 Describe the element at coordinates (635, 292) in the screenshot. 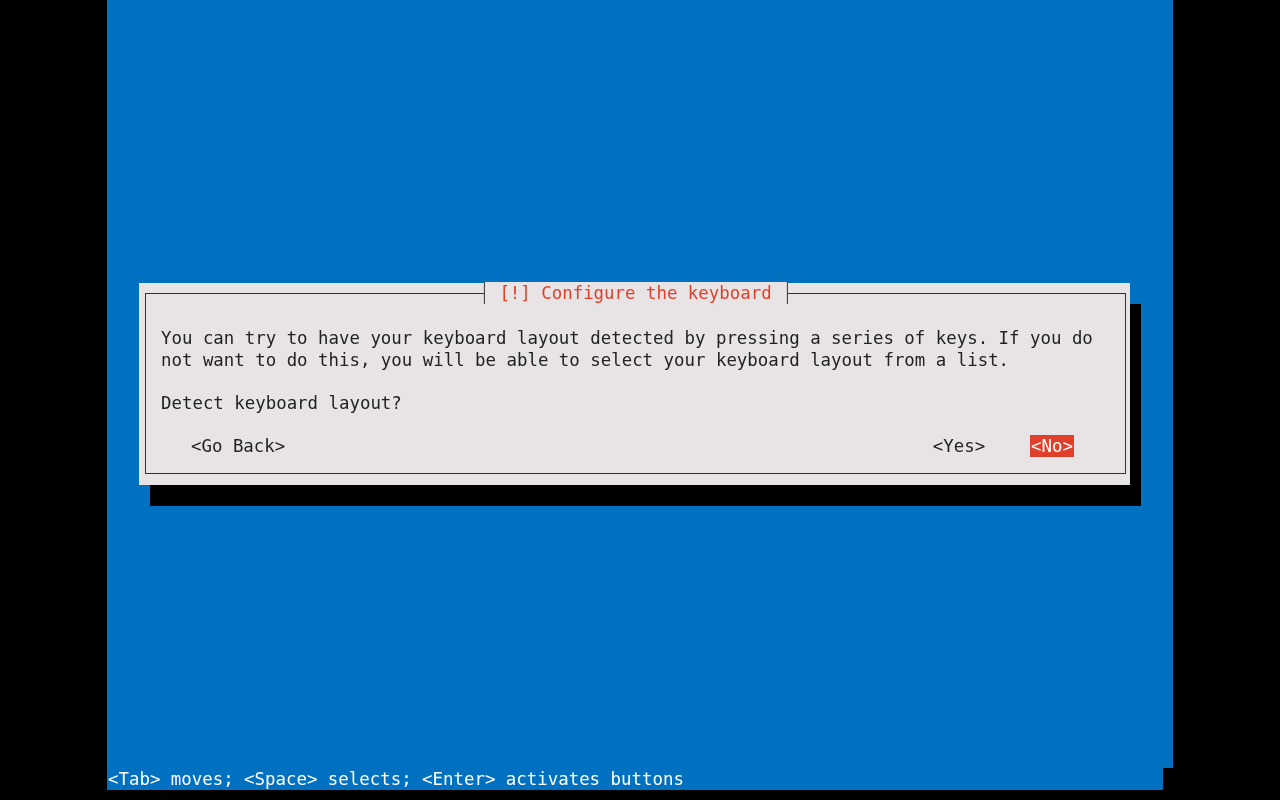

I see `dialog-title: [!] Configure the keyboard` at that location.